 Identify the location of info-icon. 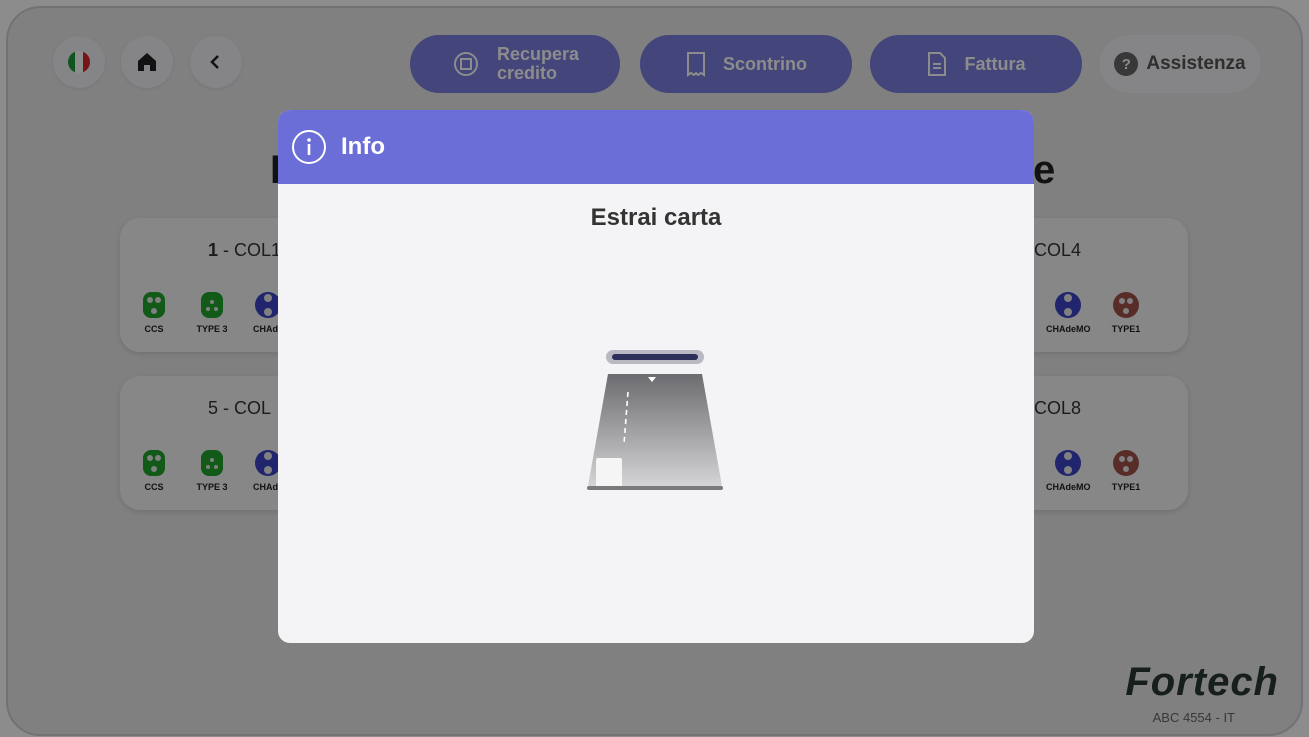
(309, 147).